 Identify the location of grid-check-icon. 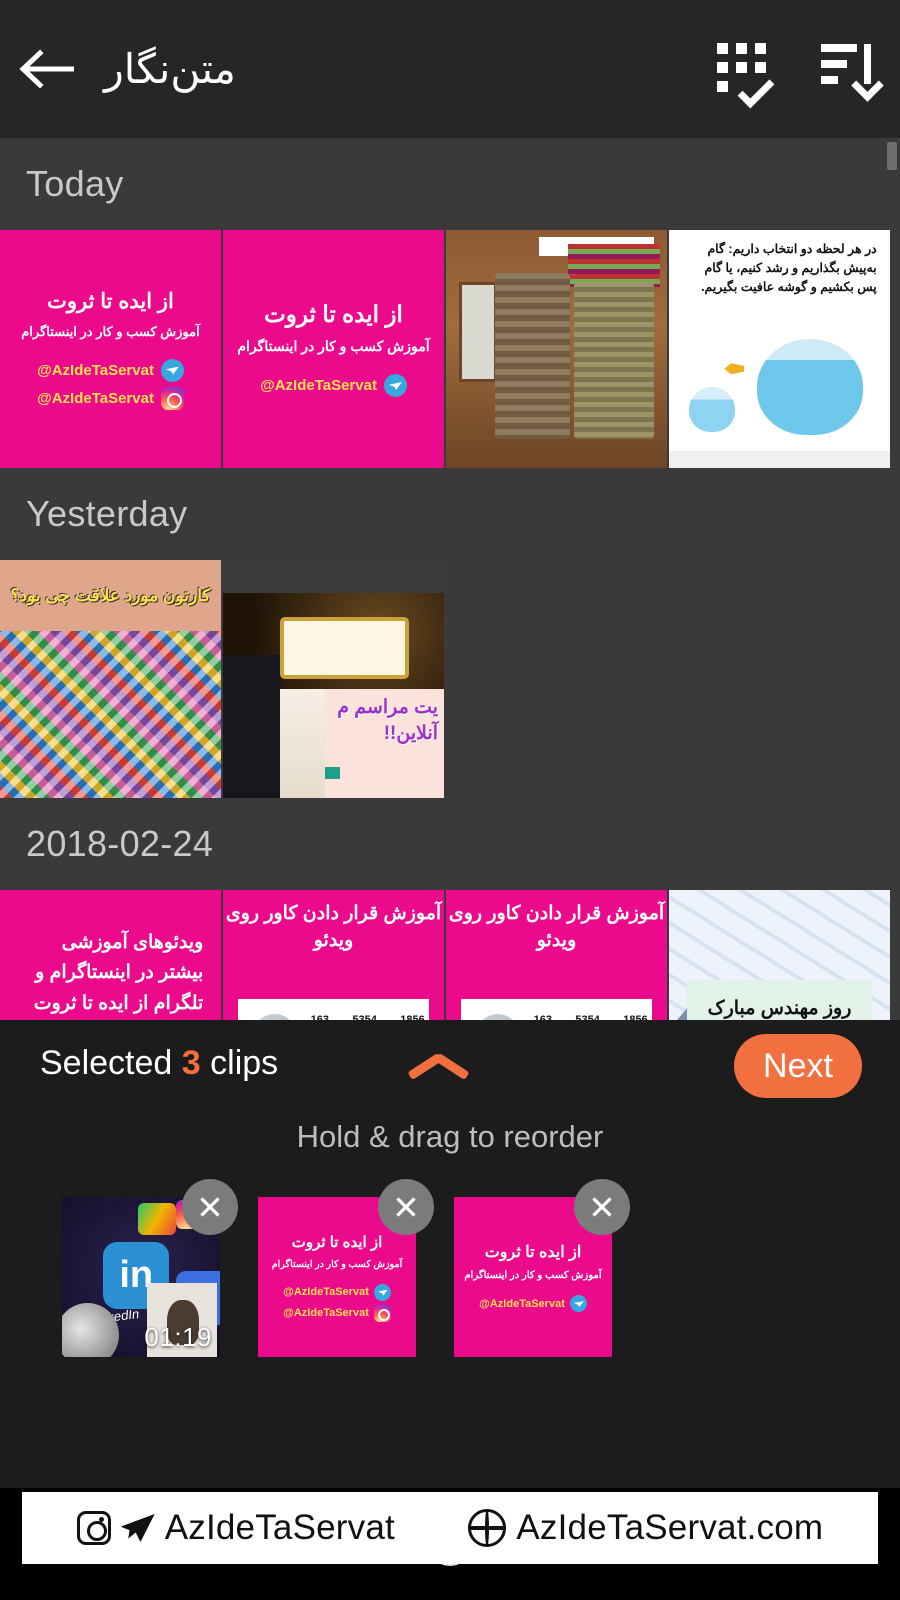
(745, 76).